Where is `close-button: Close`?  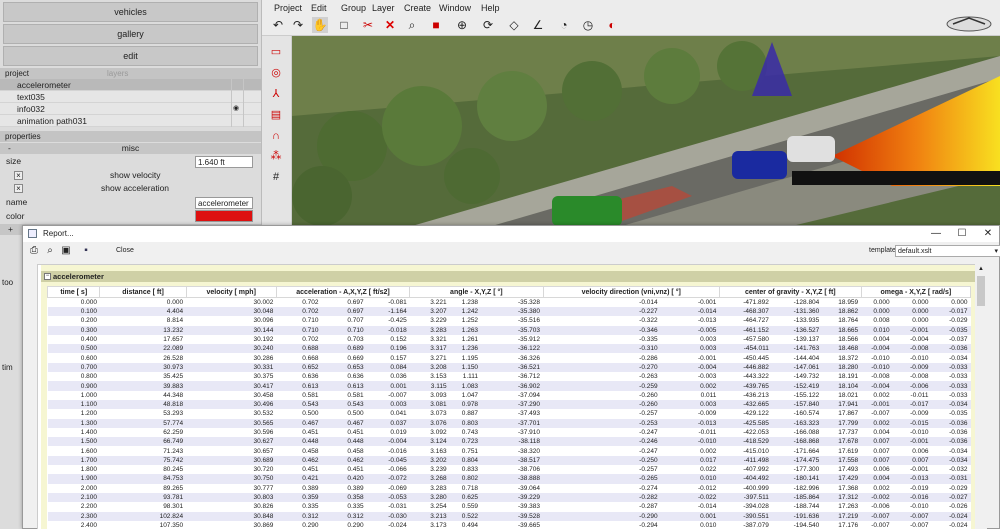 close-button: Close is located at coordinates (125, 250).